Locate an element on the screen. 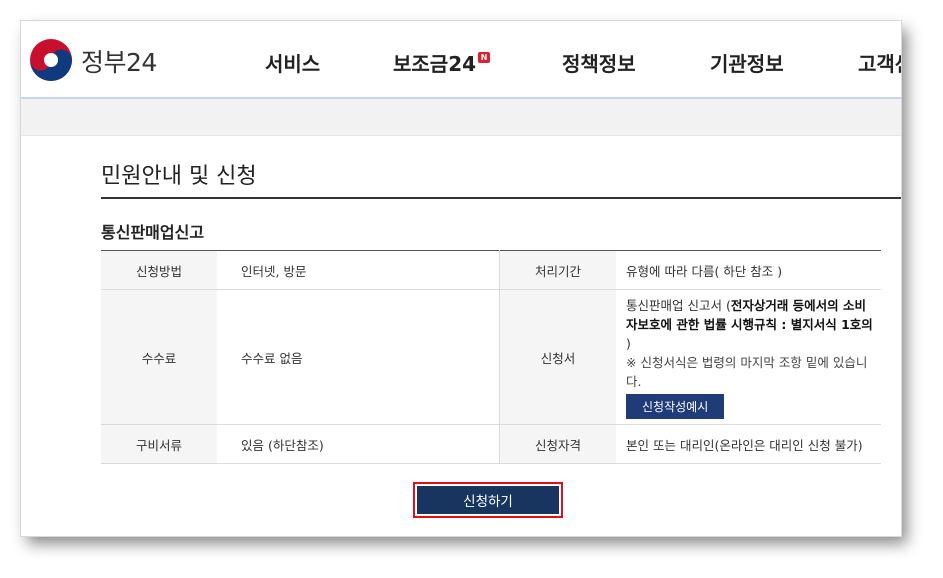  government-logo-icon is located at coordinates (51, 60).